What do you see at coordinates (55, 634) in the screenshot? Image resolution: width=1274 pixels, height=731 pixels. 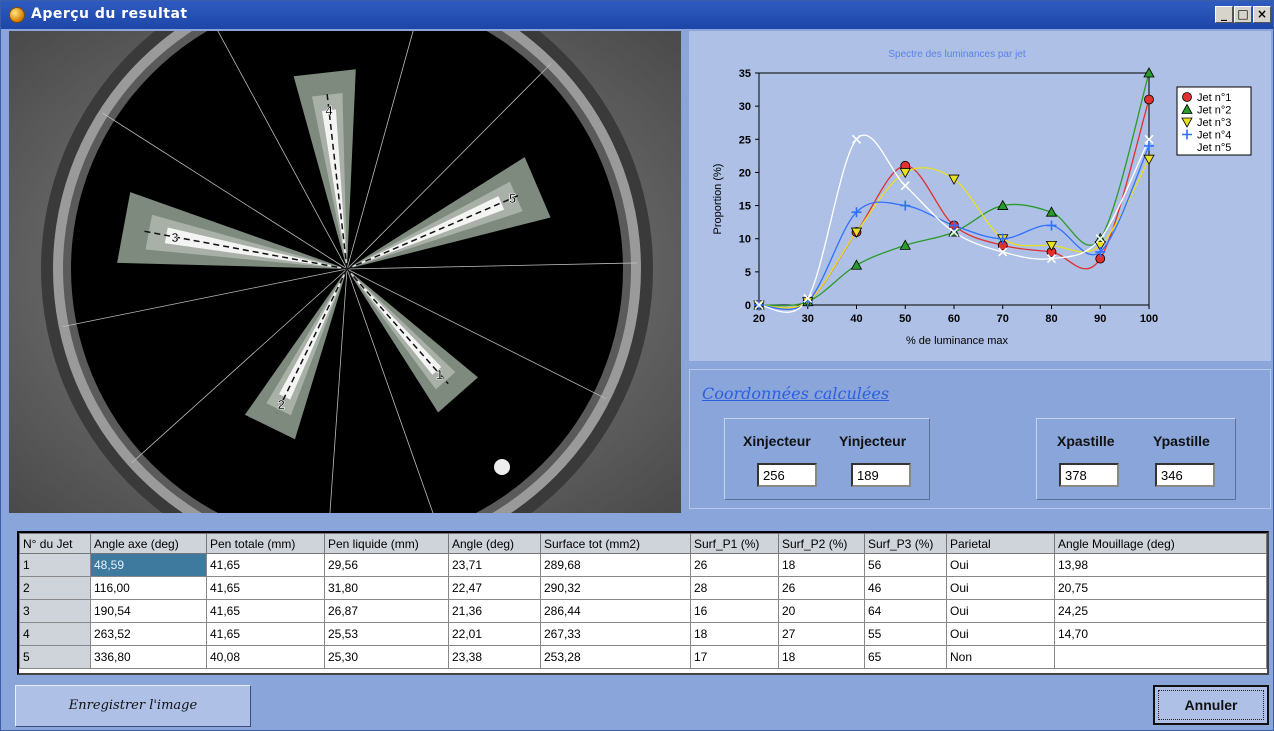 I see `row-header-cell: 4` at bounding box center [55, 634].